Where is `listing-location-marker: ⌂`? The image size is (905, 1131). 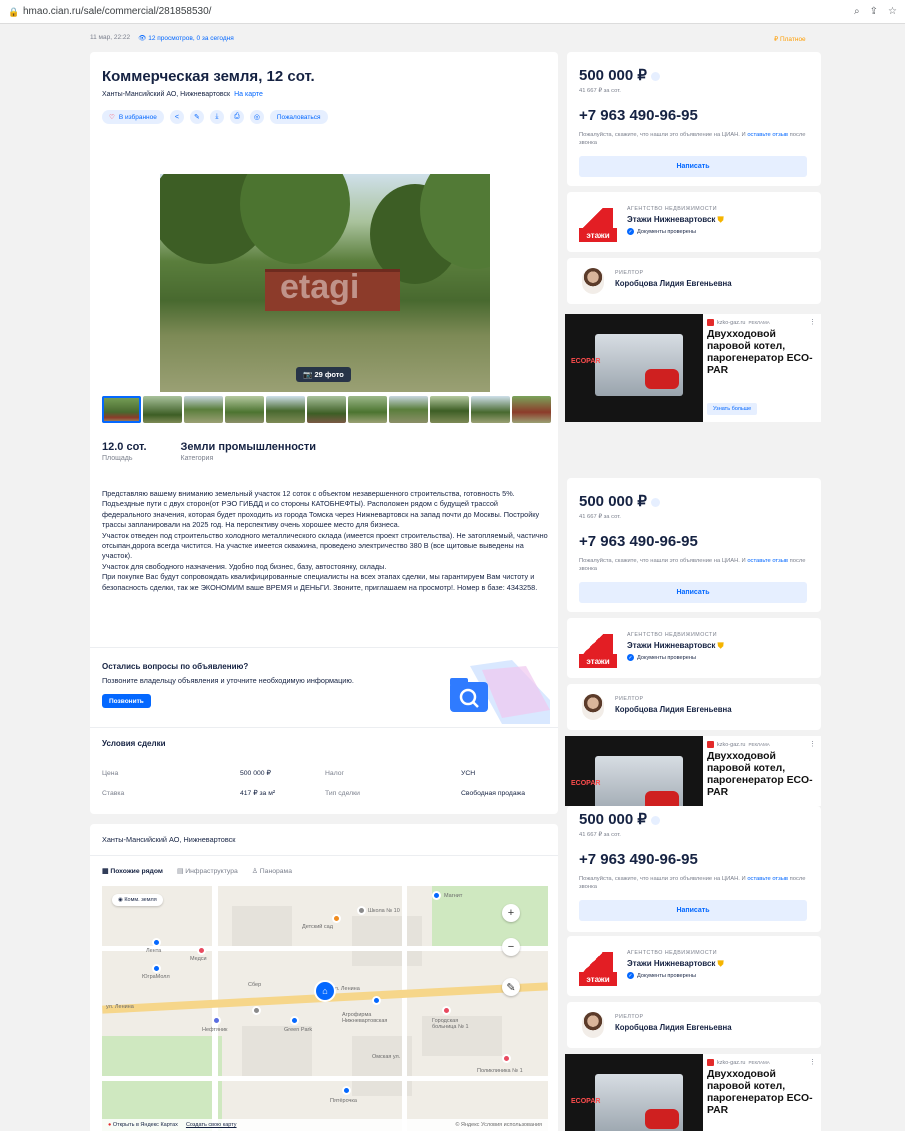
listing-location-marker: ⌂ is located at coordinates (325, 991).